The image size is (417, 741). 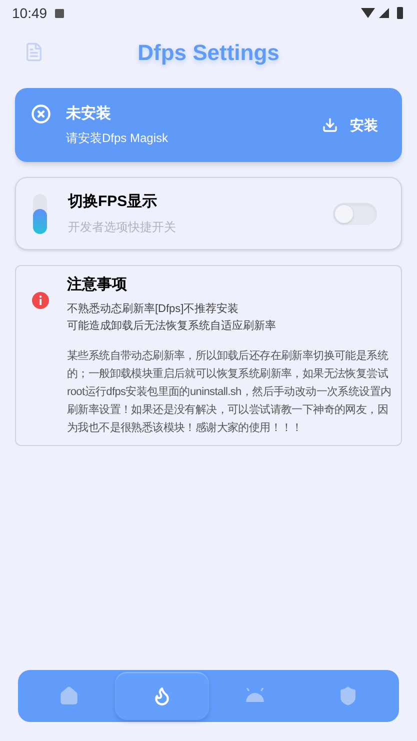 I want to click on home-icon, so click(x=68, y=696).